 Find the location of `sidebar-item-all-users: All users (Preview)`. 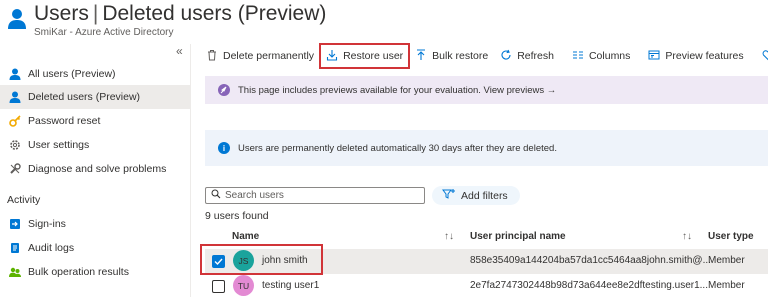

sidebar-item-all-users: All users (Preview) is located at coordinates (95, 74).